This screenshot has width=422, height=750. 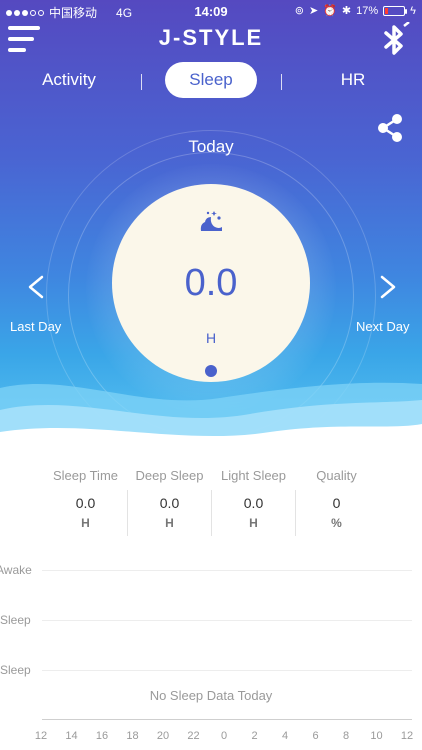 What do you see at coordinates (346, 736) in the screenshot?
I see `chart-x-tick: 8` at bounding box center [346, 736].